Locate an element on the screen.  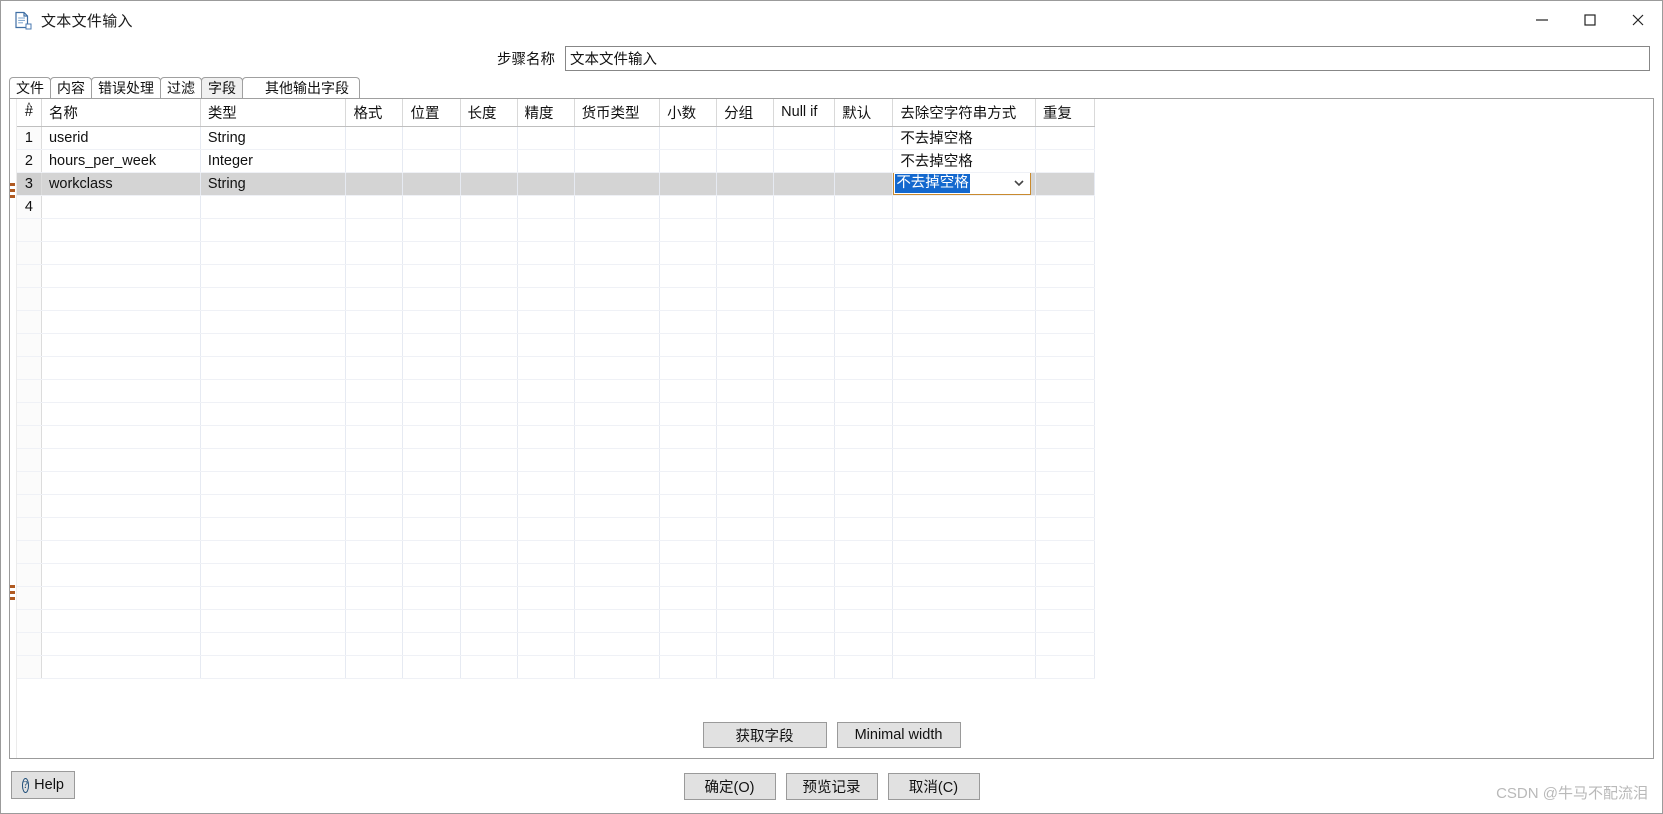
close-icon is located at coordinates (1638, 20).